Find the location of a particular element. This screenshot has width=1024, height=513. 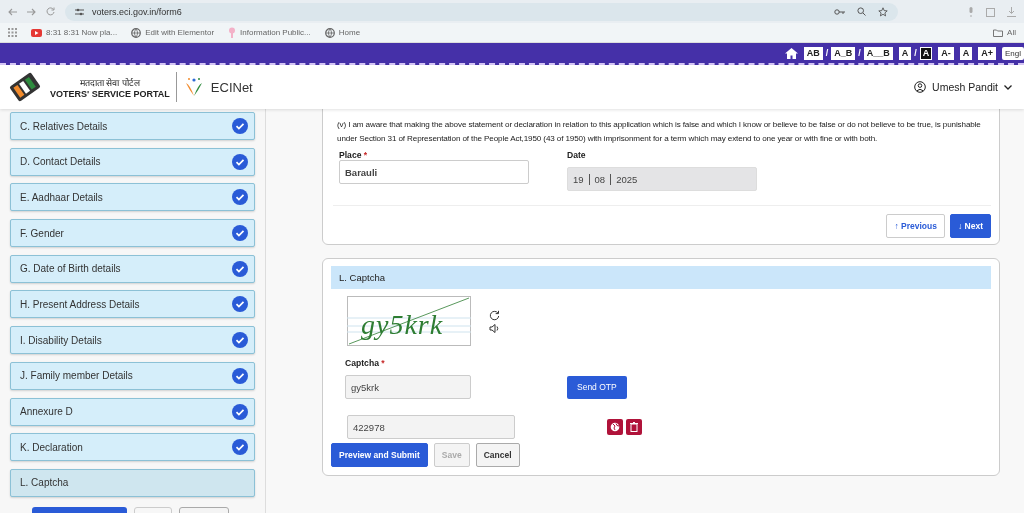

extensions-icon is located at coordinates (990, 11).